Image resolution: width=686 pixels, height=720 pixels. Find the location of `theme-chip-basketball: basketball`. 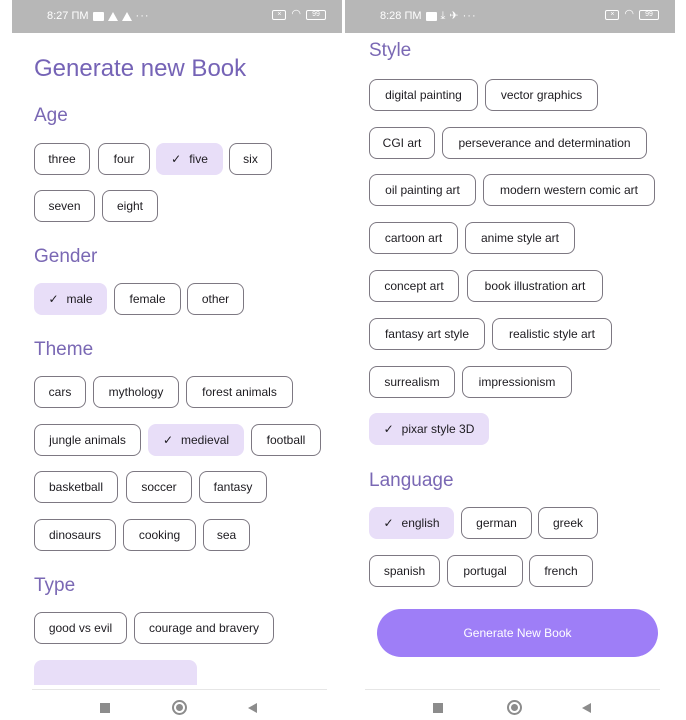

theme-chip-basketball: basketball is located at coordinates (76, 487).